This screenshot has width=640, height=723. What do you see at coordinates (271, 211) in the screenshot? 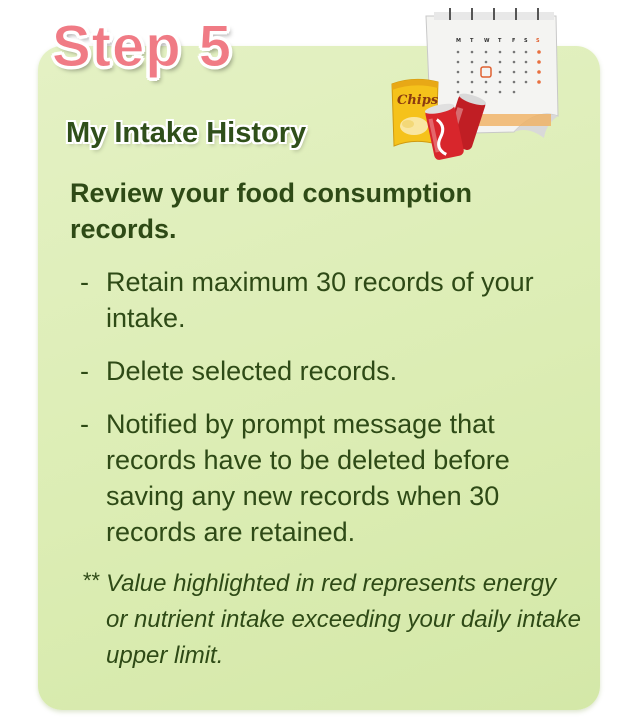
I see `intro-text: Review your food consumption records.` at bounding box center [271, 211].